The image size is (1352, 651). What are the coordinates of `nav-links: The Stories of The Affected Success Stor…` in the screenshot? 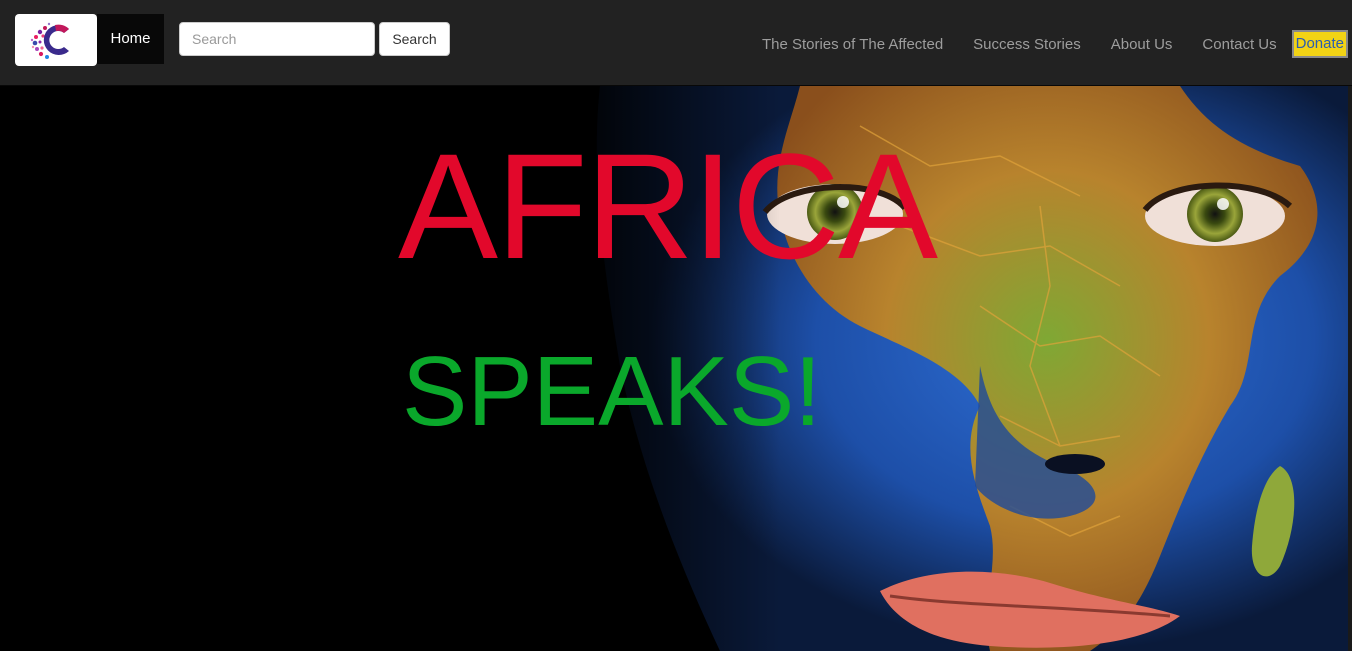 It's located at (1055, 44).